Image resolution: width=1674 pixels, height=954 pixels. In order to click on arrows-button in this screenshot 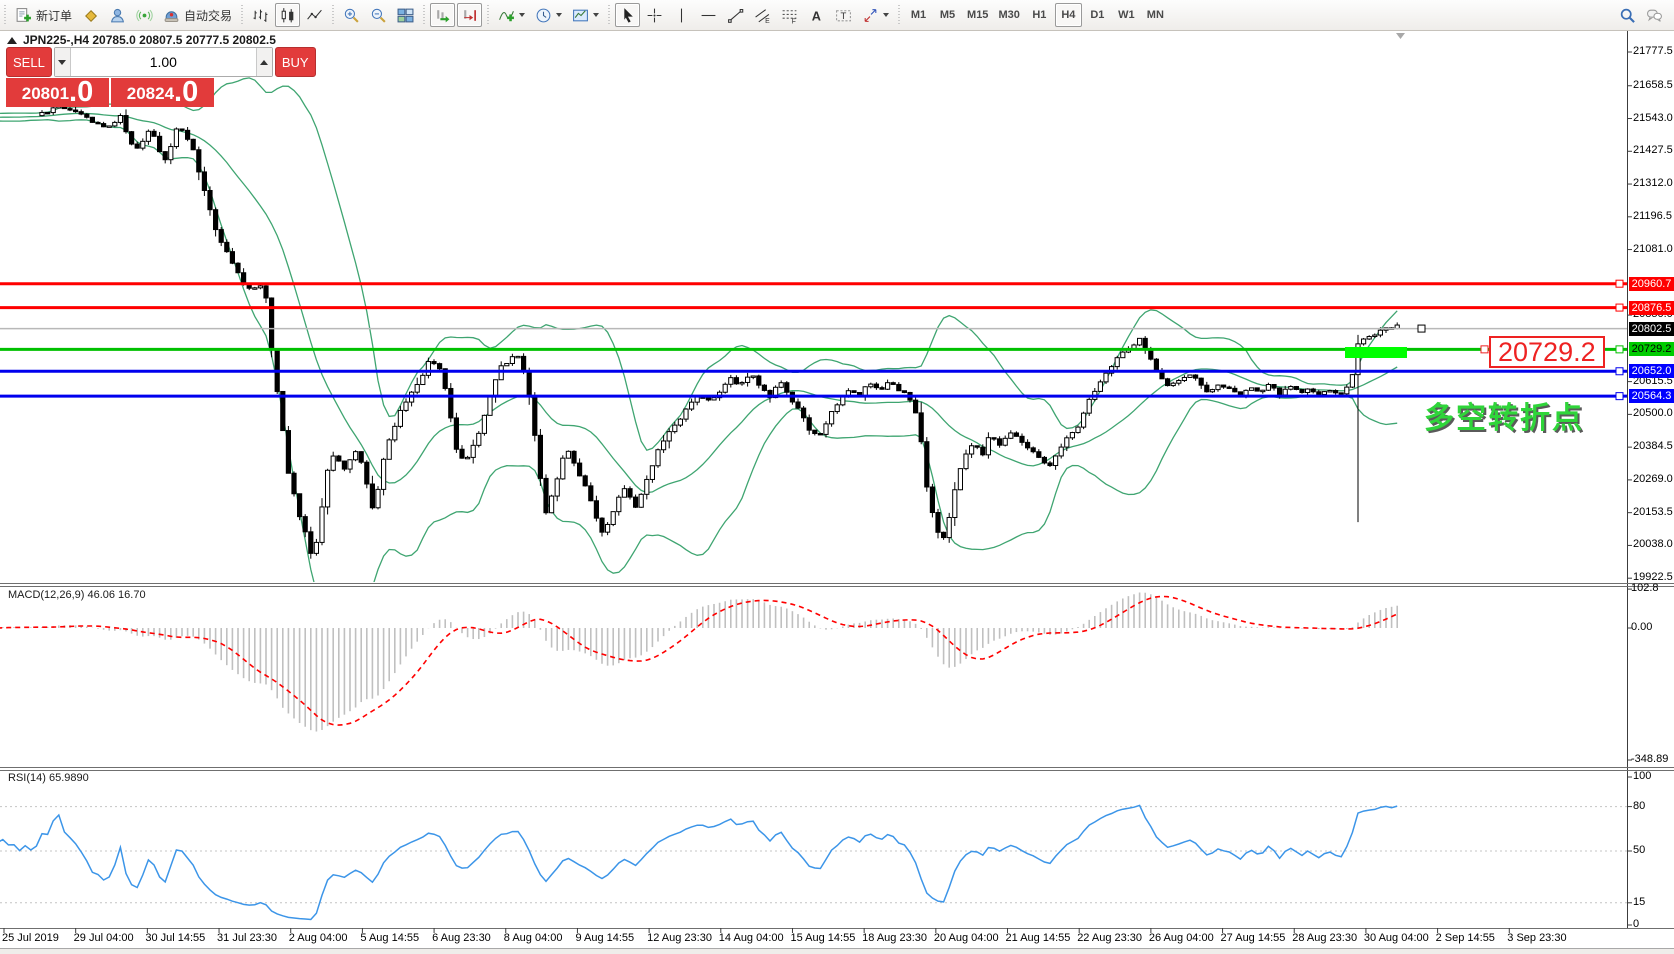, I will do `click(875, 15)`.